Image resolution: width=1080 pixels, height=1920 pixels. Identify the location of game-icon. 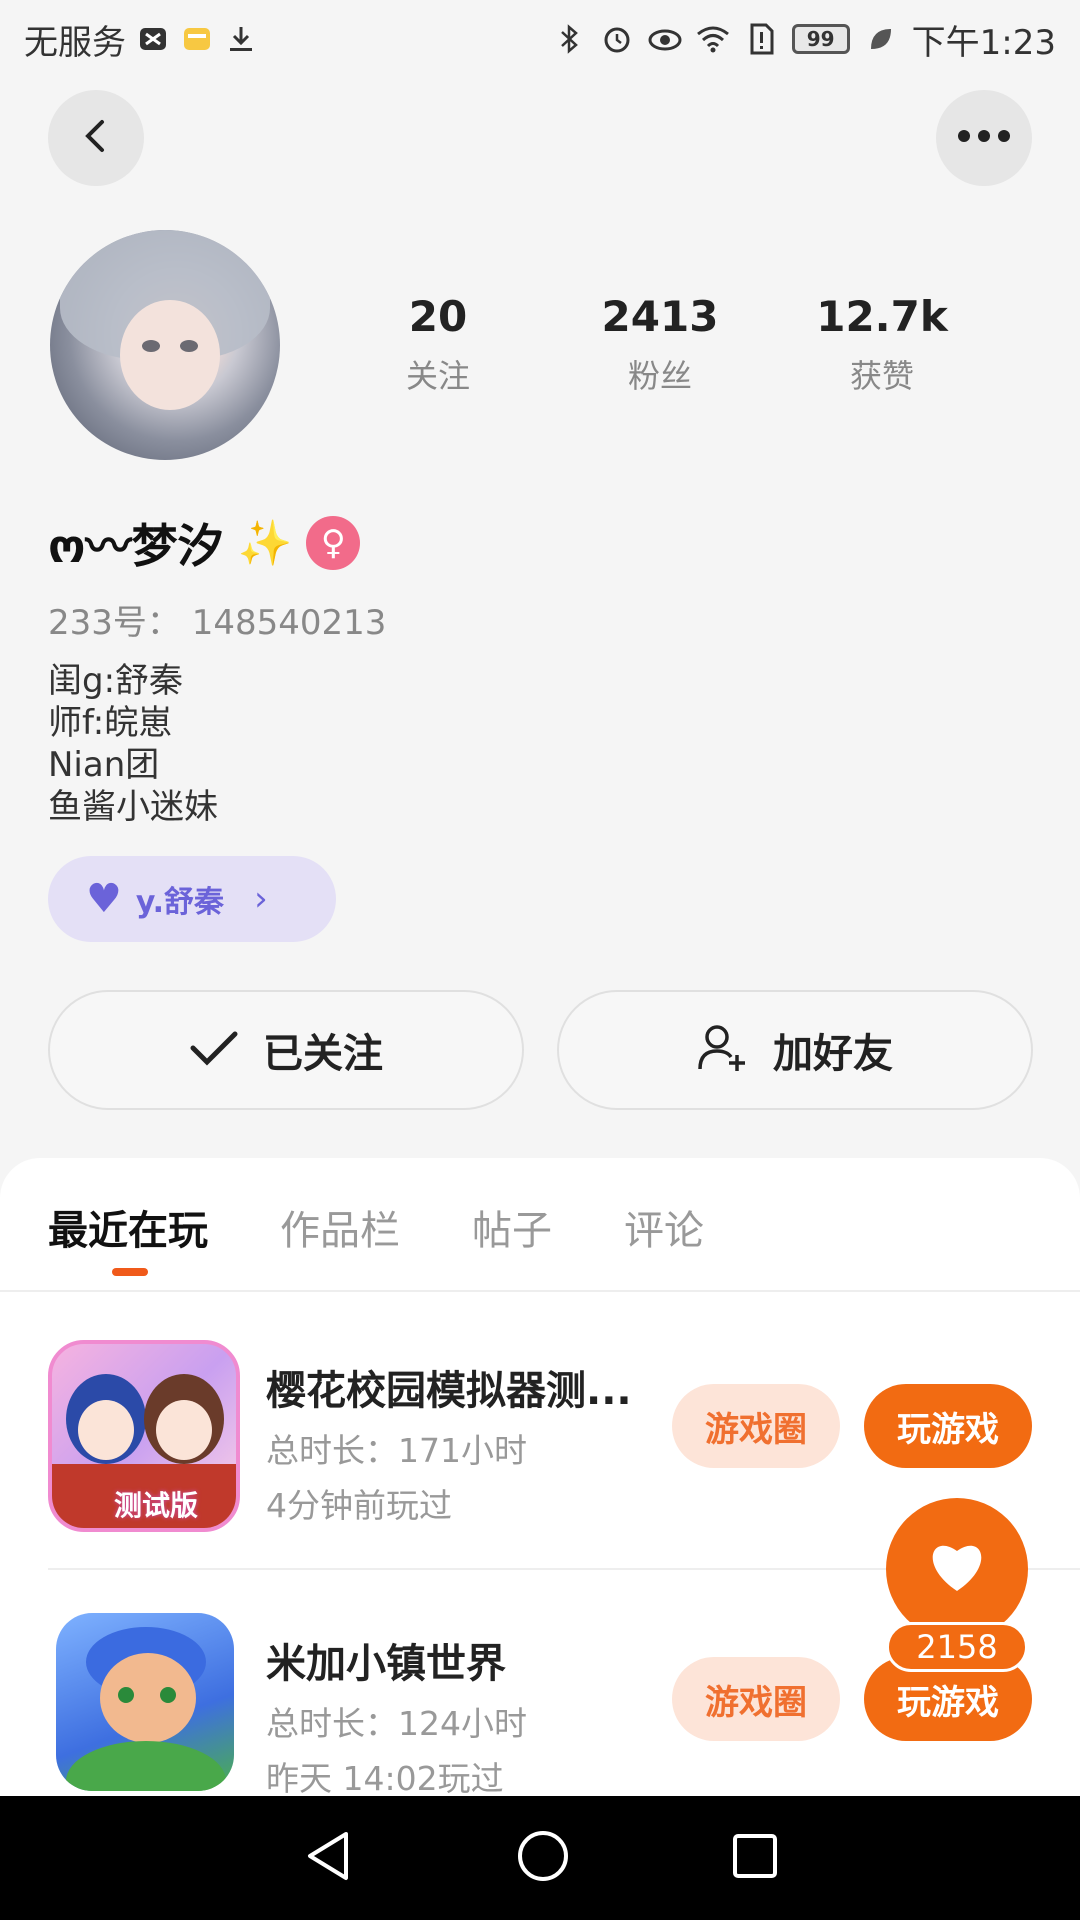
(145, 1702).